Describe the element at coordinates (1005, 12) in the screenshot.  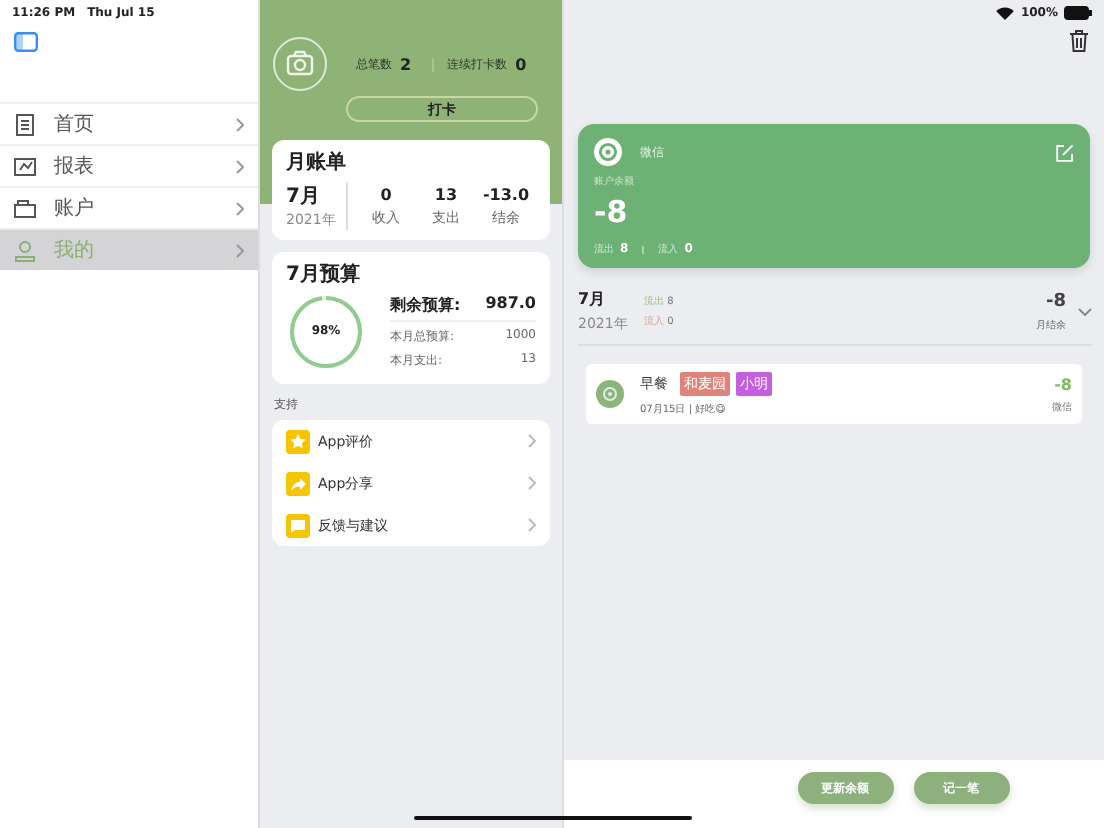
I see `wifi-icon` at that location.